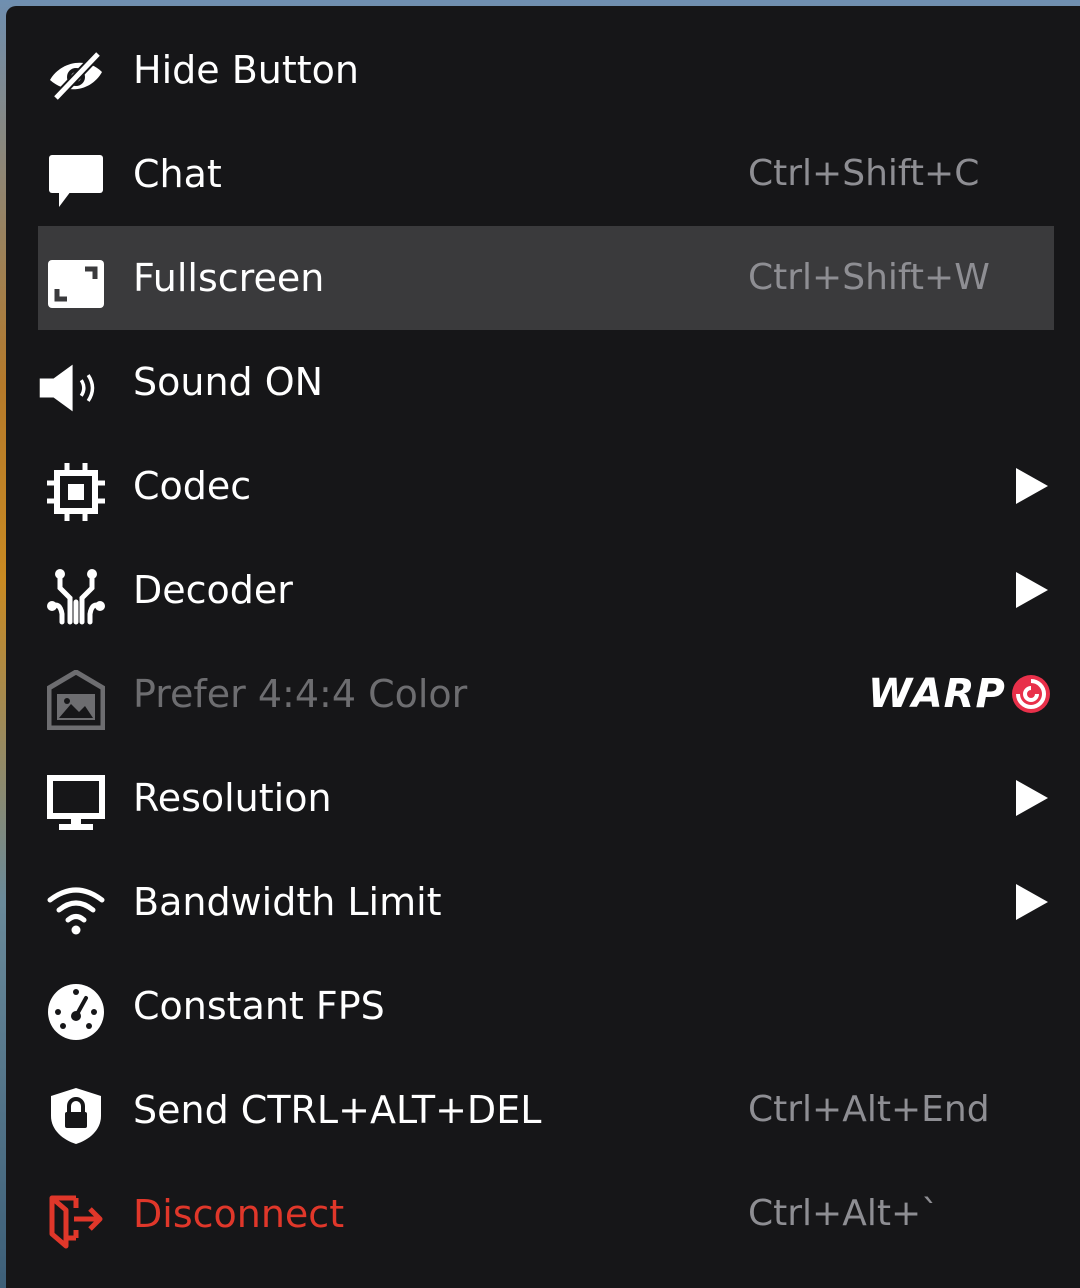  What do you see at coordinates (76, 492) in the screenshot?
I see `chip-icon` at bounding box center [76, 492].